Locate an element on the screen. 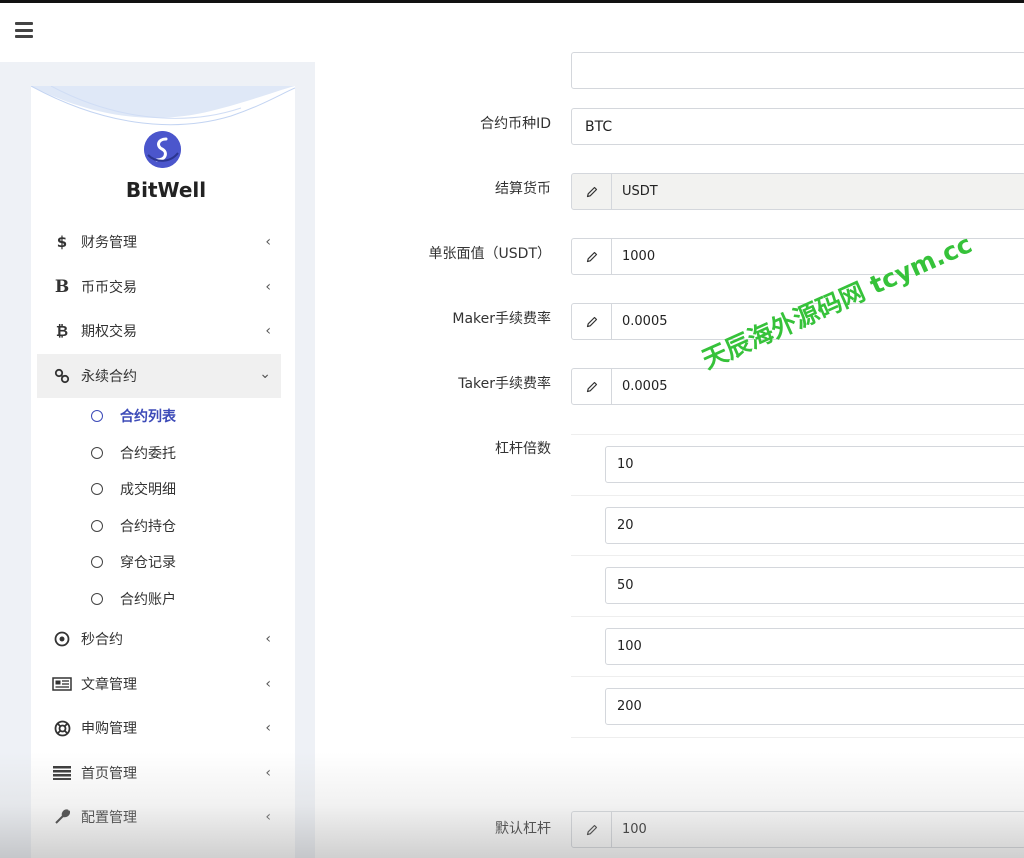 This screenshot has height=858, width=1024. sidebar-item-label: 申购管理 is located at coordinates (109, 729).